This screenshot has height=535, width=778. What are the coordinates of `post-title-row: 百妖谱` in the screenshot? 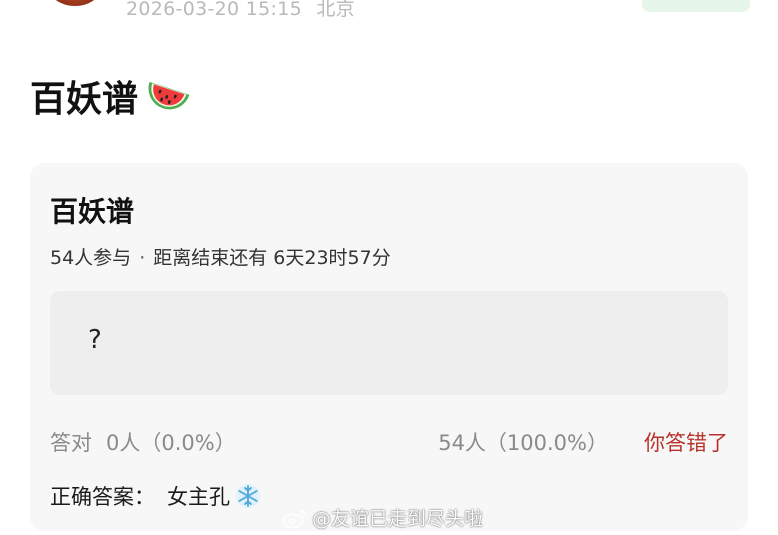 It's located at (111, 96).